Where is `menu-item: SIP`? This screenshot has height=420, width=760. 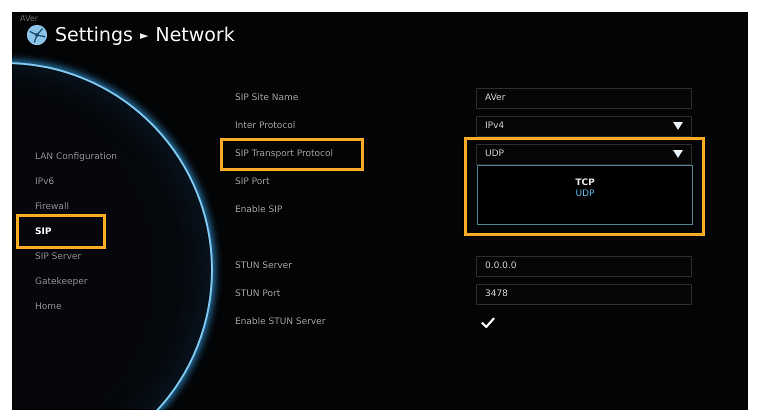 menu-item: SIP is located at coordinates (61, 231).